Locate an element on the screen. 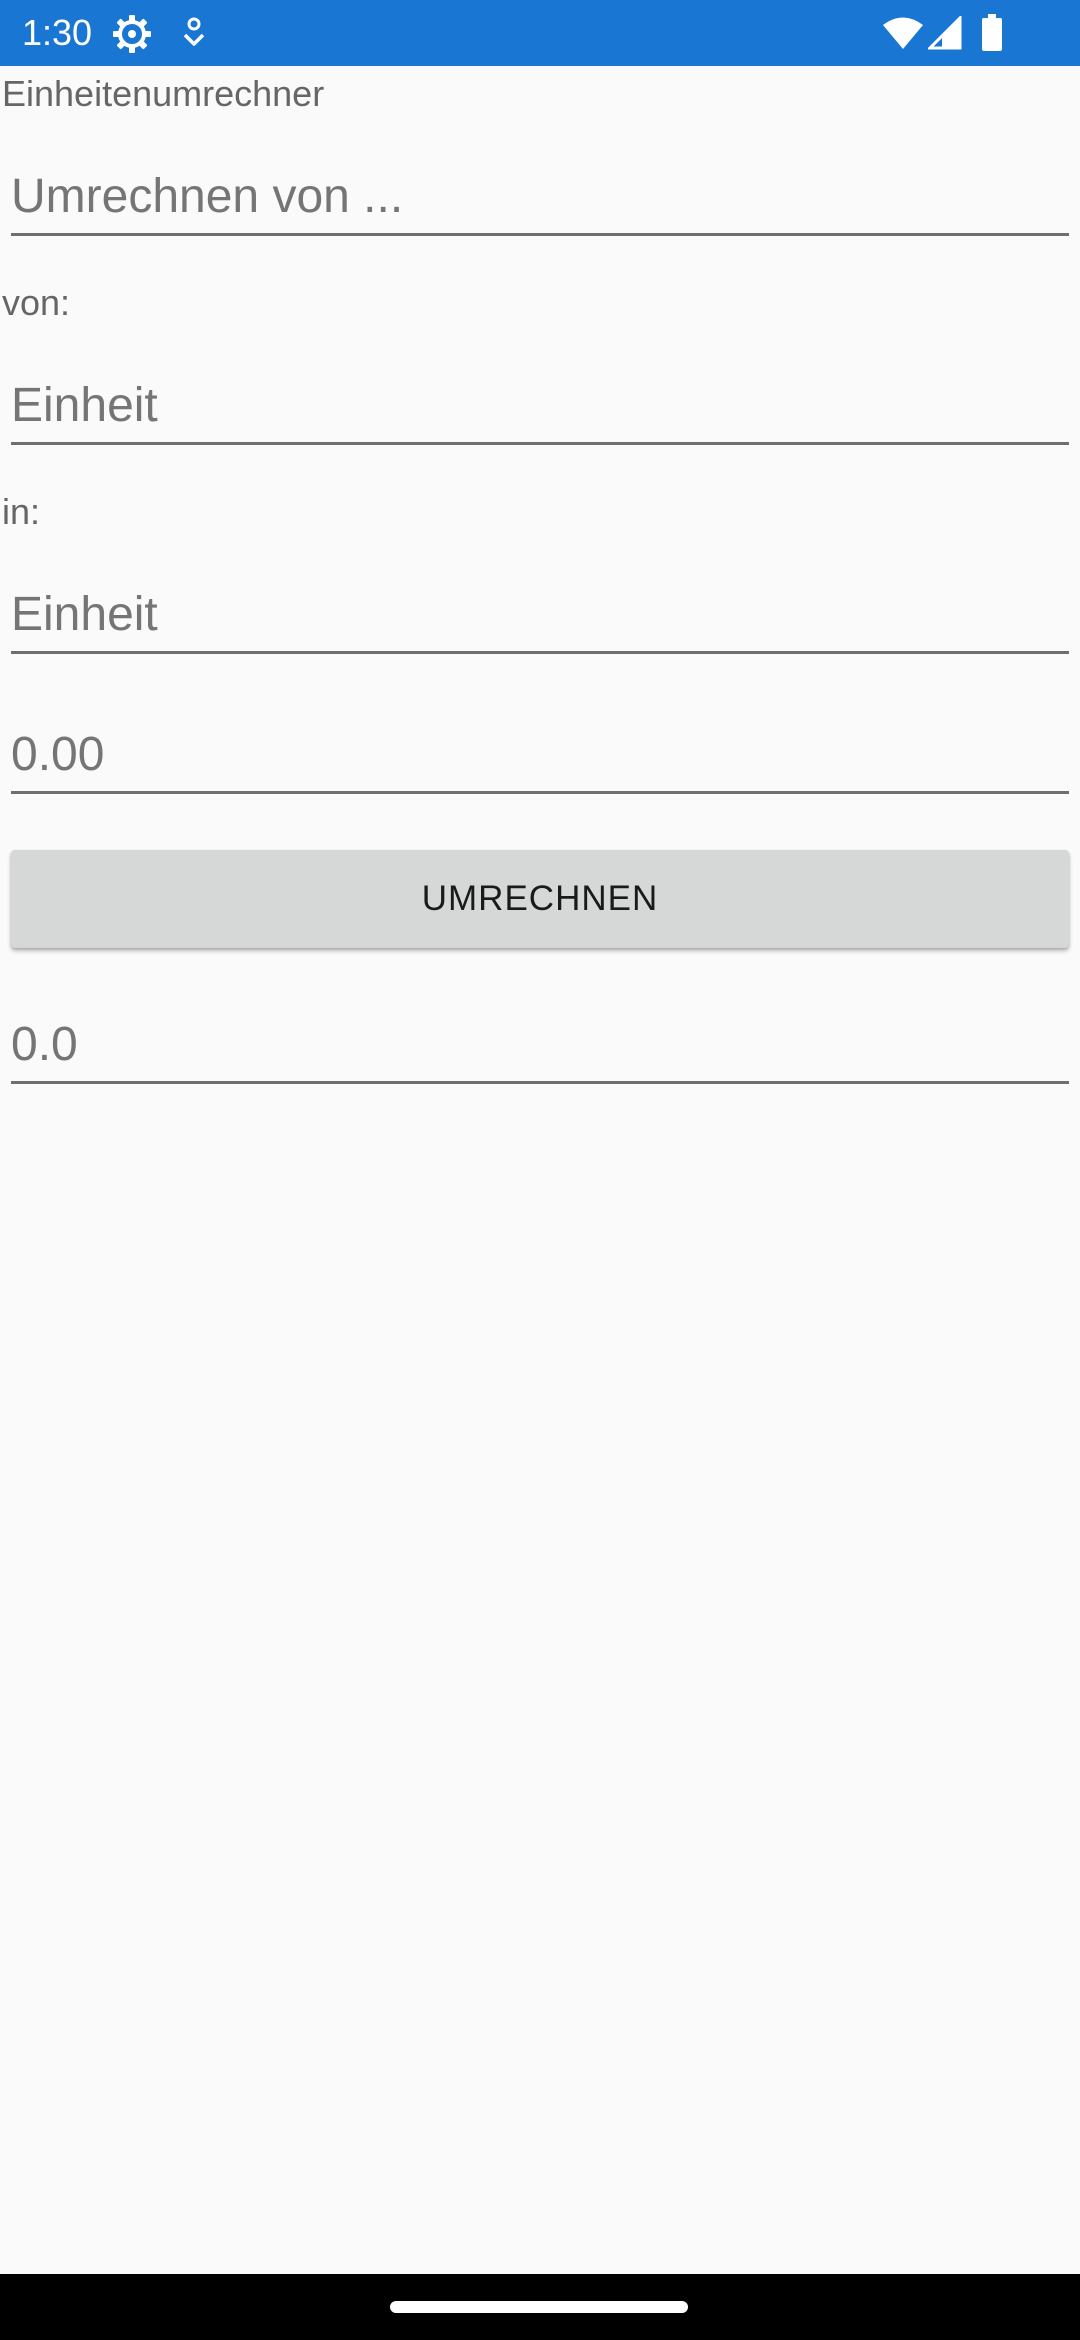 The image size is (1080, 2340). result-value: 0.0 is located at coordinates (44, 1044).